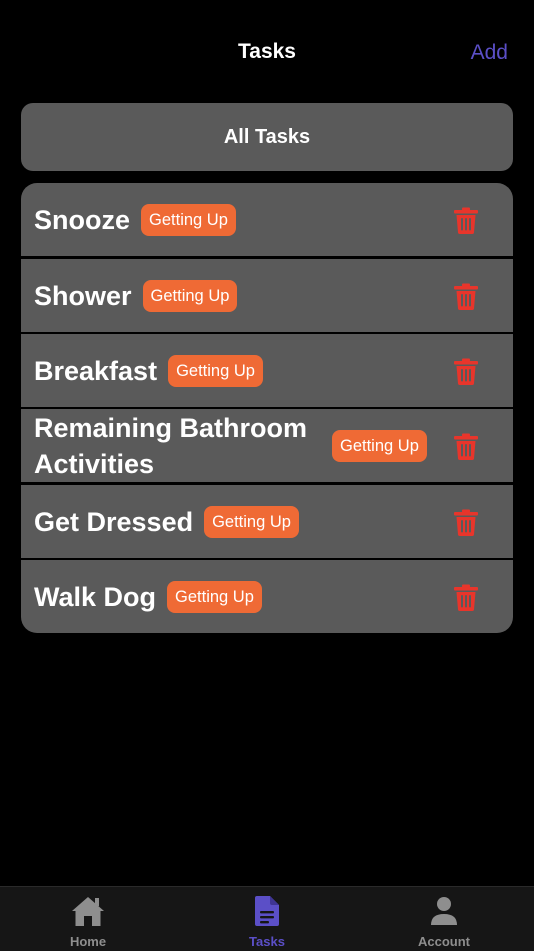 The width and height of the screenshot is (534, 951). I want to click on tab-label: Account, so click(444, 941).